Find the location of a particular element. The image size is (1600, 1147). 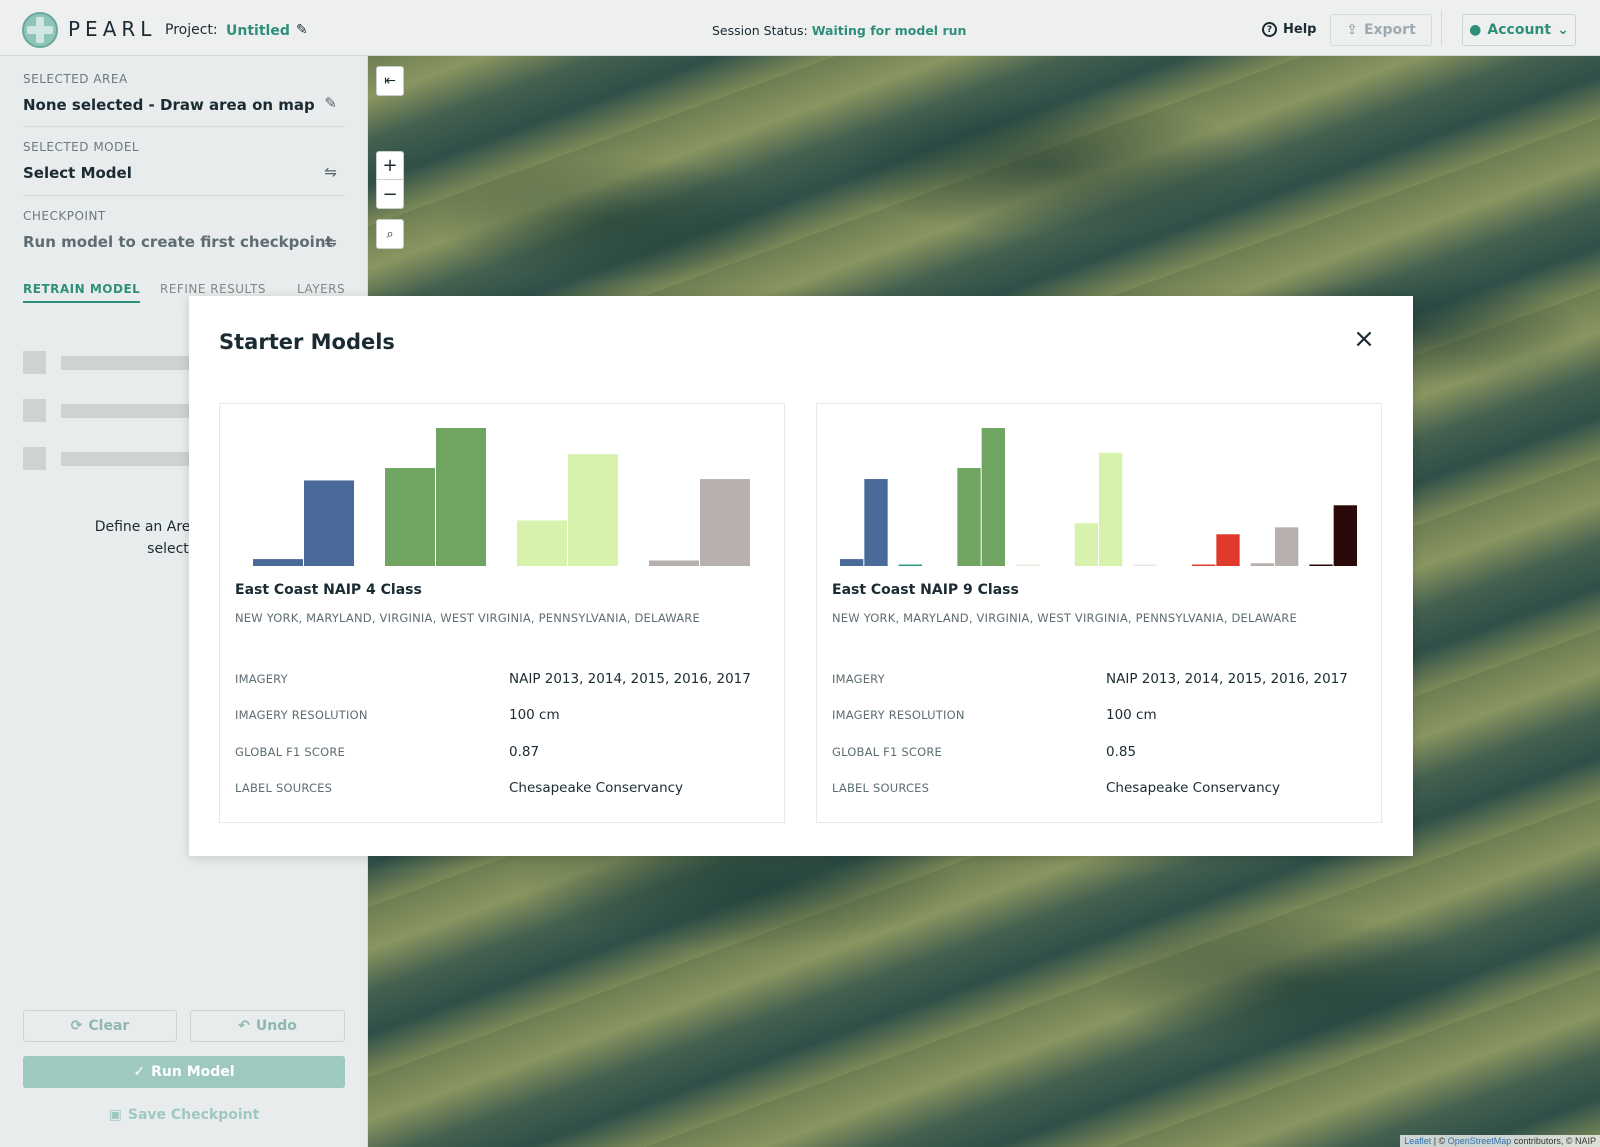

tab-refine-results: REFINE RESULTS is located at coordinates (213, 289).